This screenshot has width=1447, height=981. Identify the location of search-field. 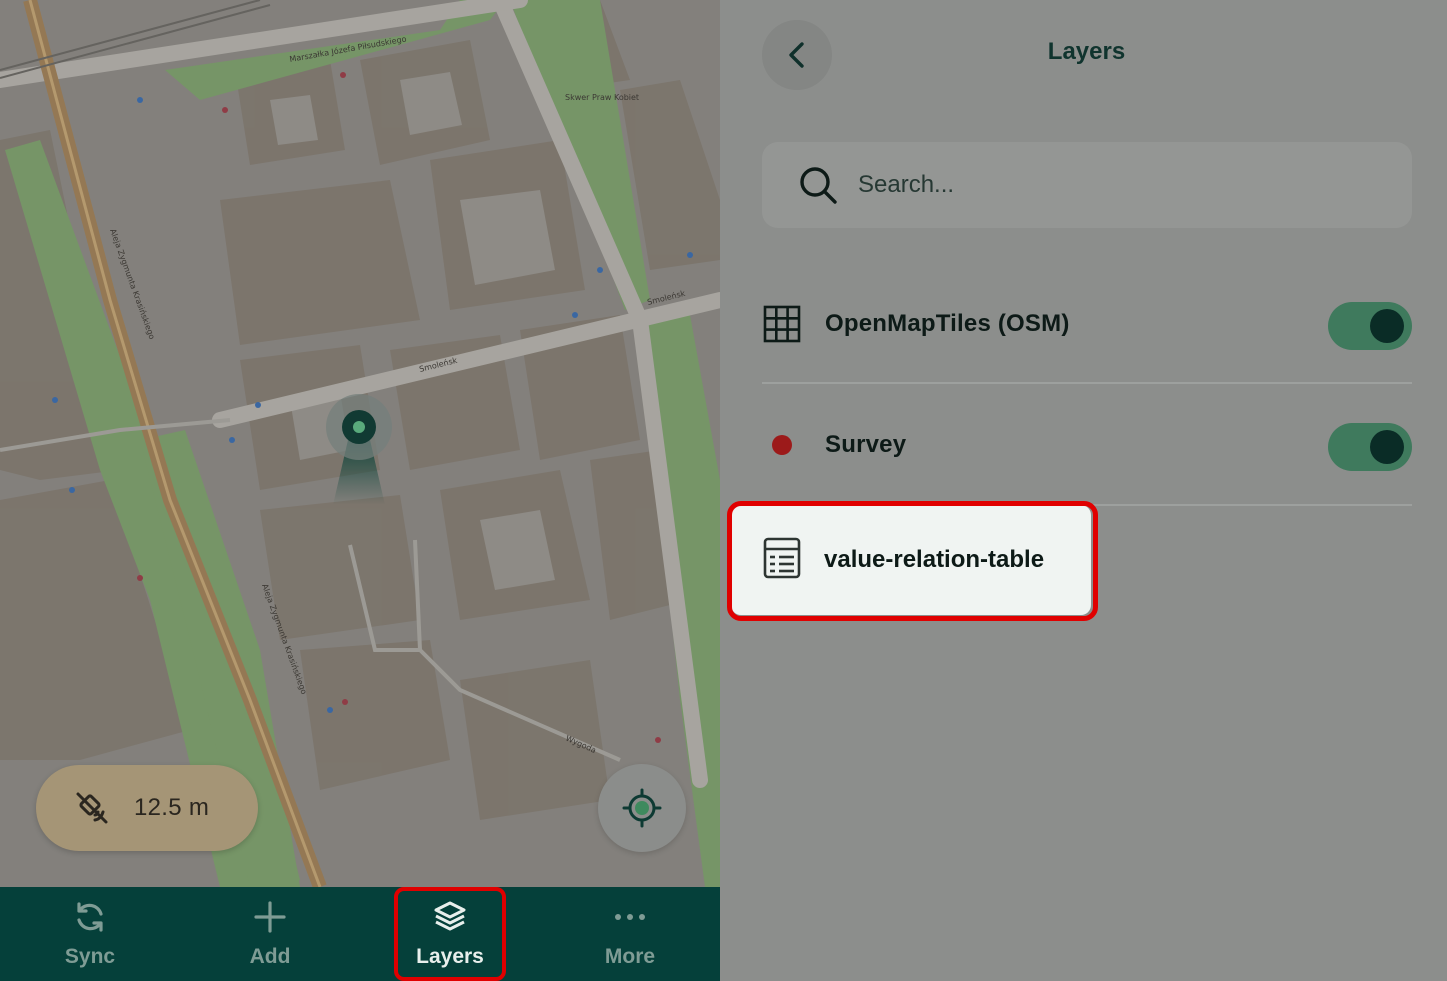
(1087, 185).